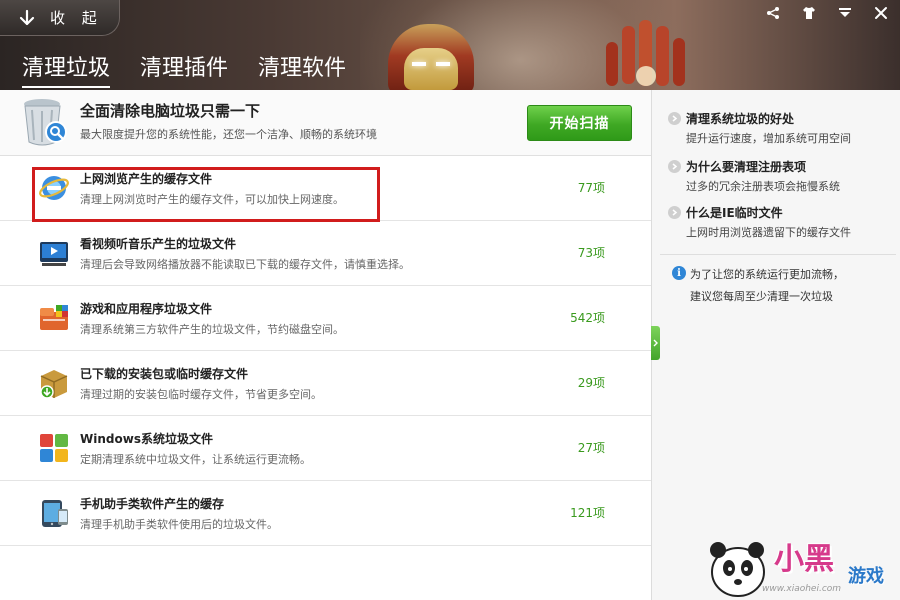 The height and width of the screenshot is (600, 900). What do you see at coordinates (212, 199) in the screenshot?
I see `list-item-description: 清理上网浏览时产生的缓存文件，可以加快上网速度。` at bounding box center [212, 199].